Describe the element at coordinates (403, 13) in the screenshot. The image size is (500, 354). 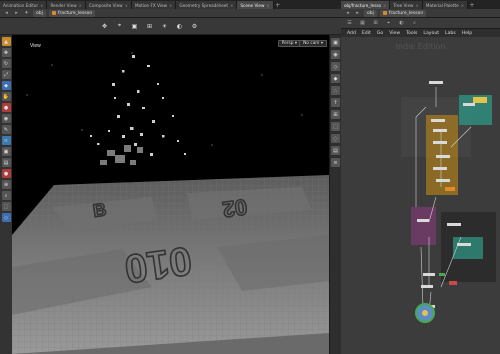
I see `breadcrumb-node: fracture_lesson` at that location.